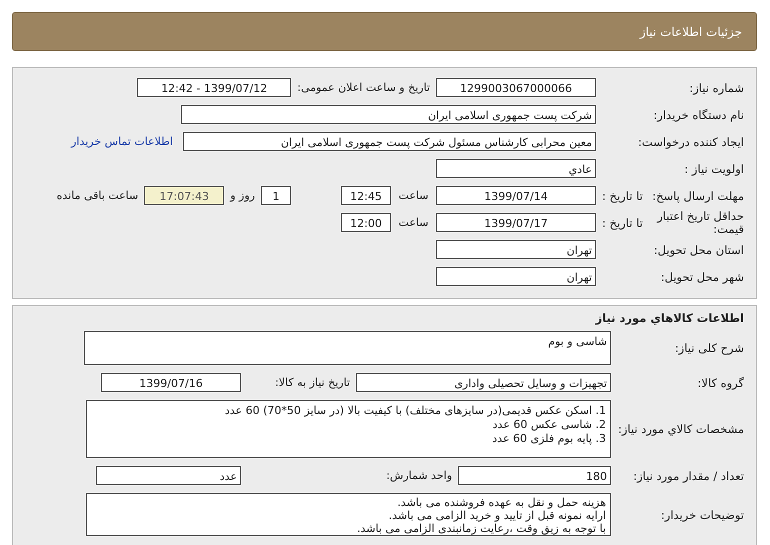 This screenshot has height=545, width=770. Describe the element at coordinates (709, 348) in the screenshot. I see `field-label: شرح کلی نیاز:` at that location.